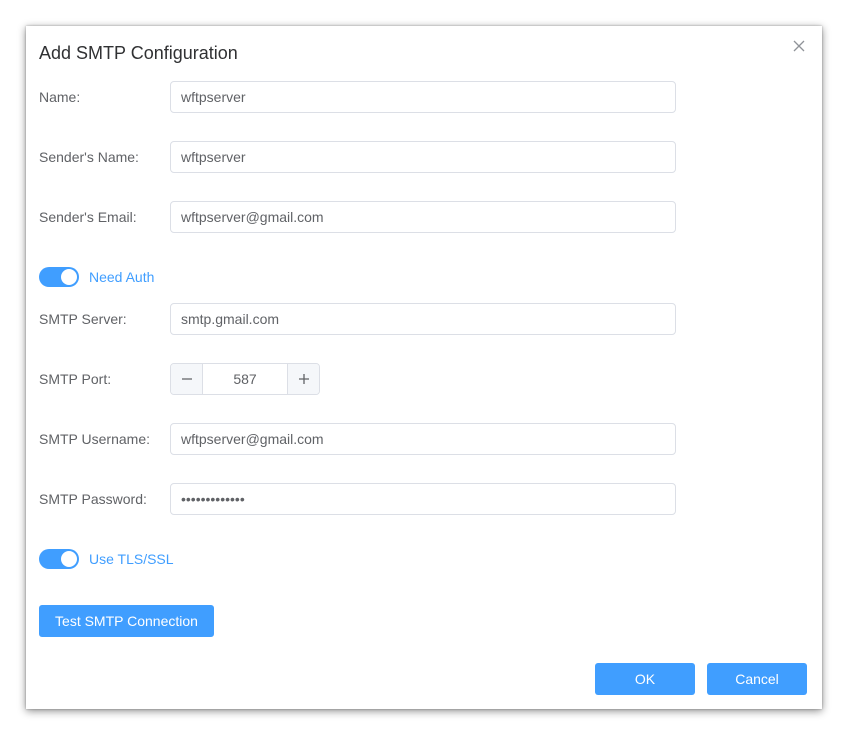 The width and height of the screenshot is (848, 735). I want to click on smtp-password-input, so click(423, 499).